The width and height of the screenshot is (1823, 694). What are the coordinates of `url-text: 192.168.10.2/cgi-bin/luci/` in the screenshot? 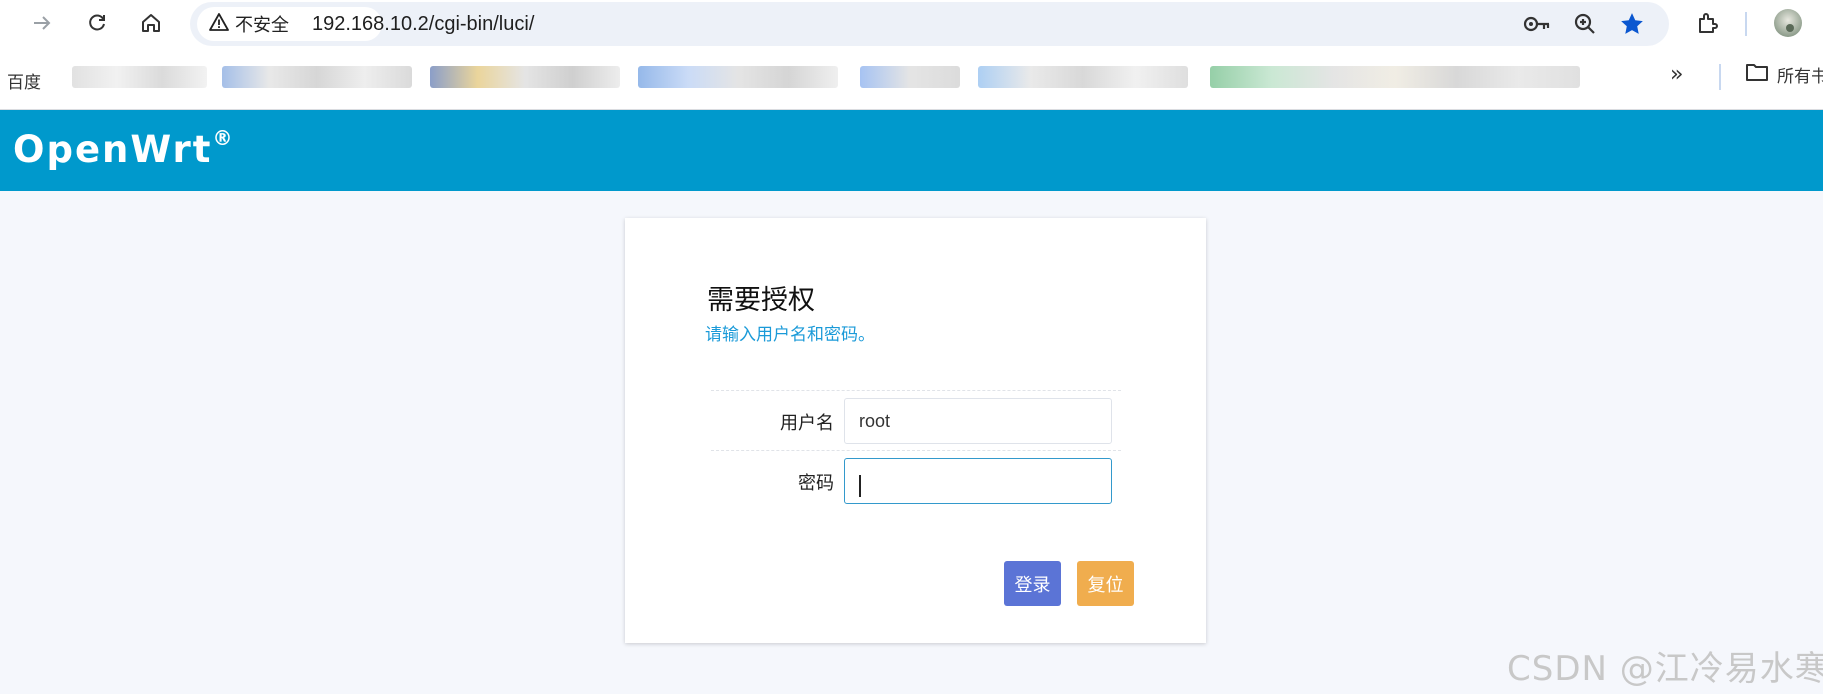 It's located at (423, 24).